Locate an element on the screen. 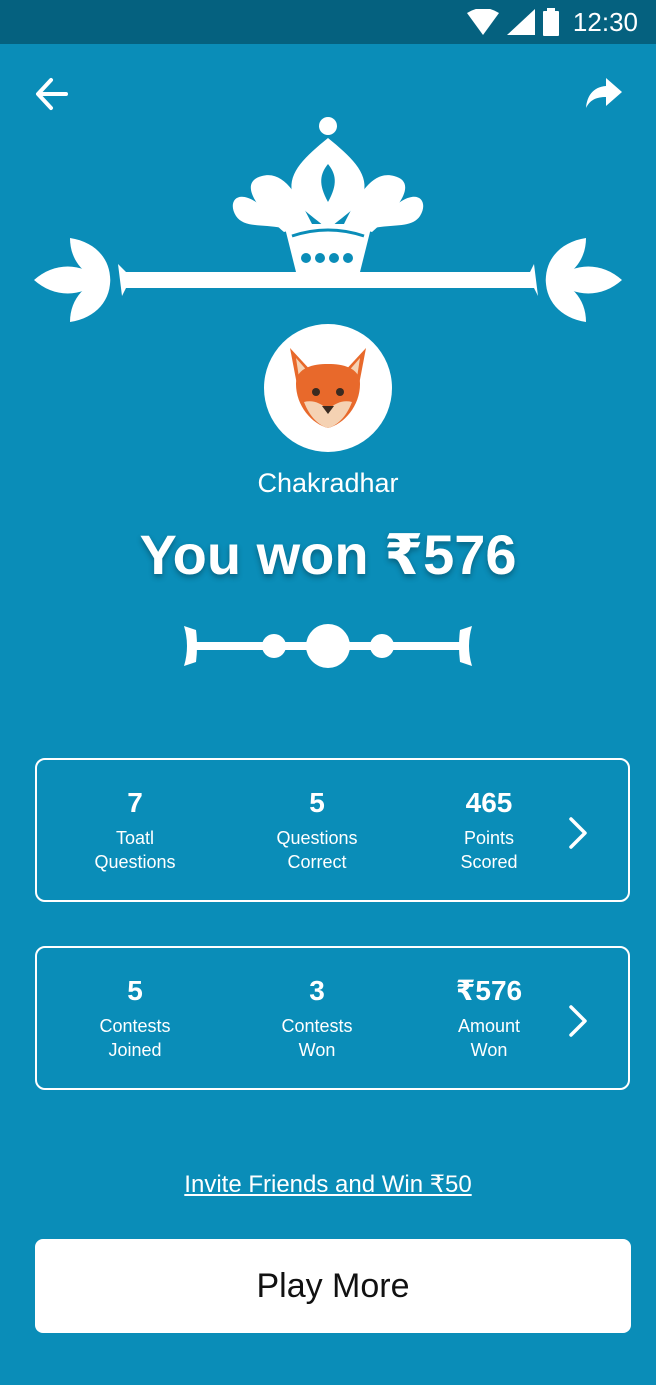 This screenshot has width=656, height=1385. signal-icon is located at coordinates (520, 22).